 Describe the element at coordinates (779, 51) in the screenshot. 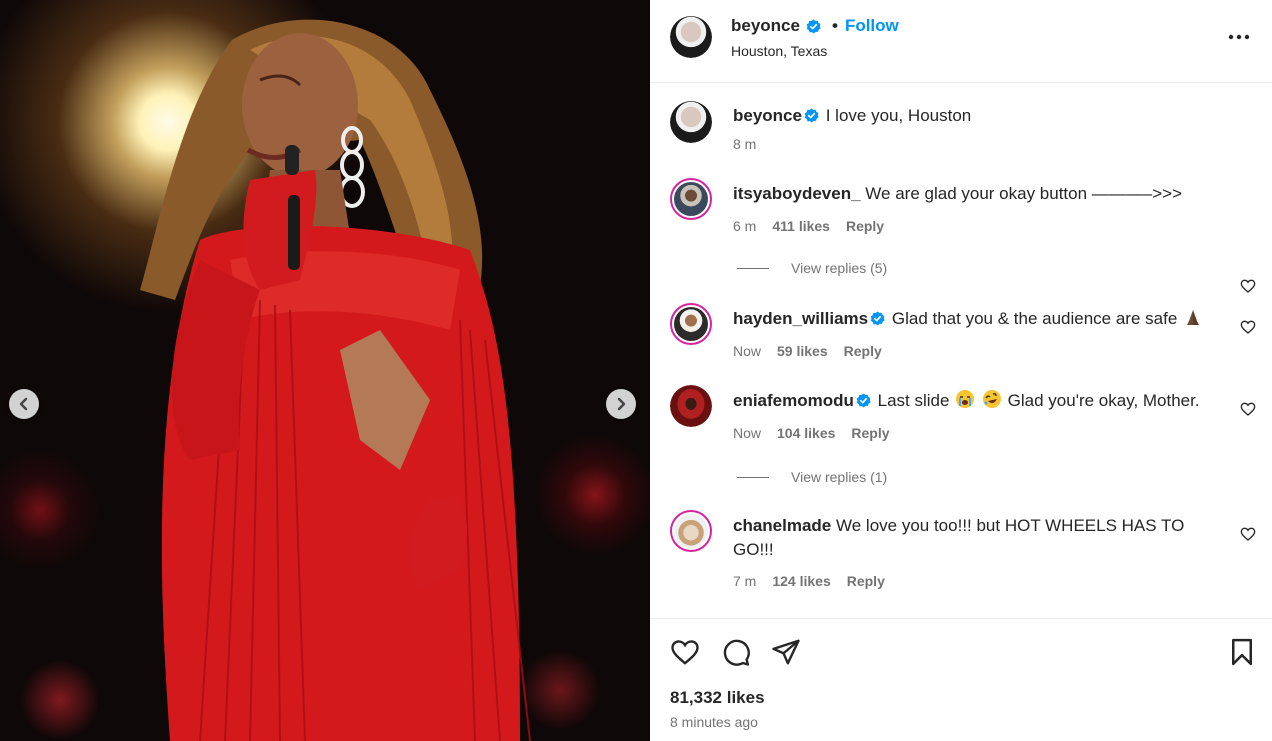

I see `post-location: Houston, Texas` at that location.